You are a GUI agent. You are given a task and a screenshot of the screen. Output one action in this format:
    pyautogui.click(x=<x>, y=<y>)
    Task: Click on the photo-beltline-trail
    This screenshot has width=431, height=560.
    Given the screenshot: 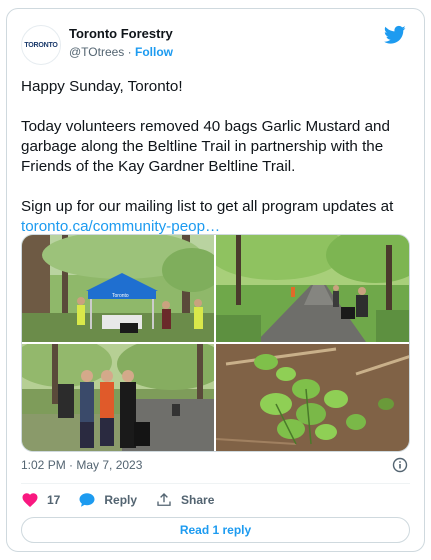 What is the action you would take?
    pyautogui.click(x=312, y=288)
    